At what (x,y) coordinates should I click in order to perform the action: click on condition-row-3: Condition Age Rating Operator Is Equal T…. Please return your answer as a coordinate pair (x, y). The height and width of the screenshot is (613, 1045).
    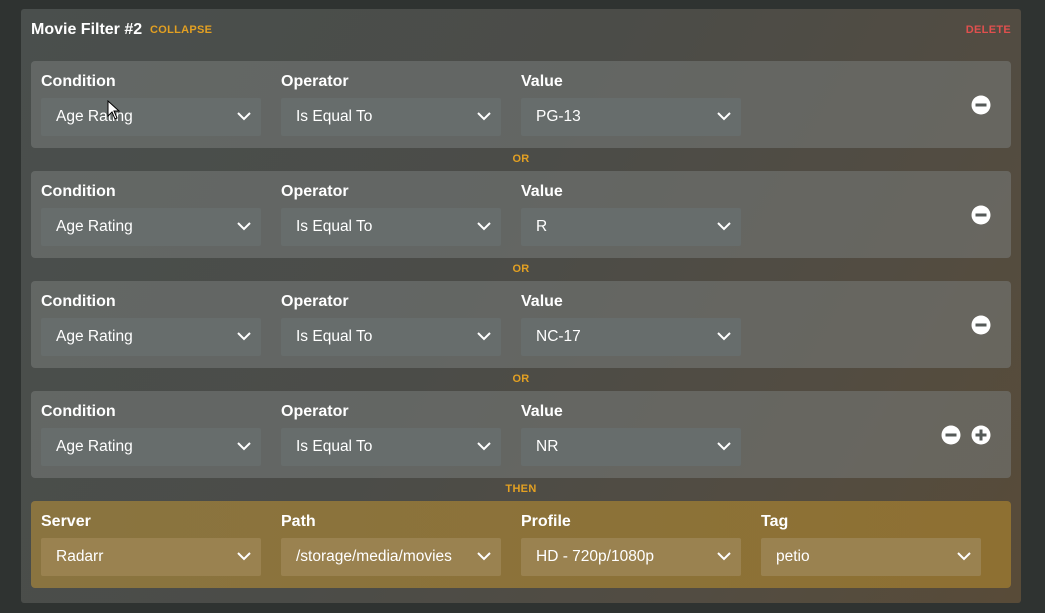
    Looking at the image, I should click on (521, 324).